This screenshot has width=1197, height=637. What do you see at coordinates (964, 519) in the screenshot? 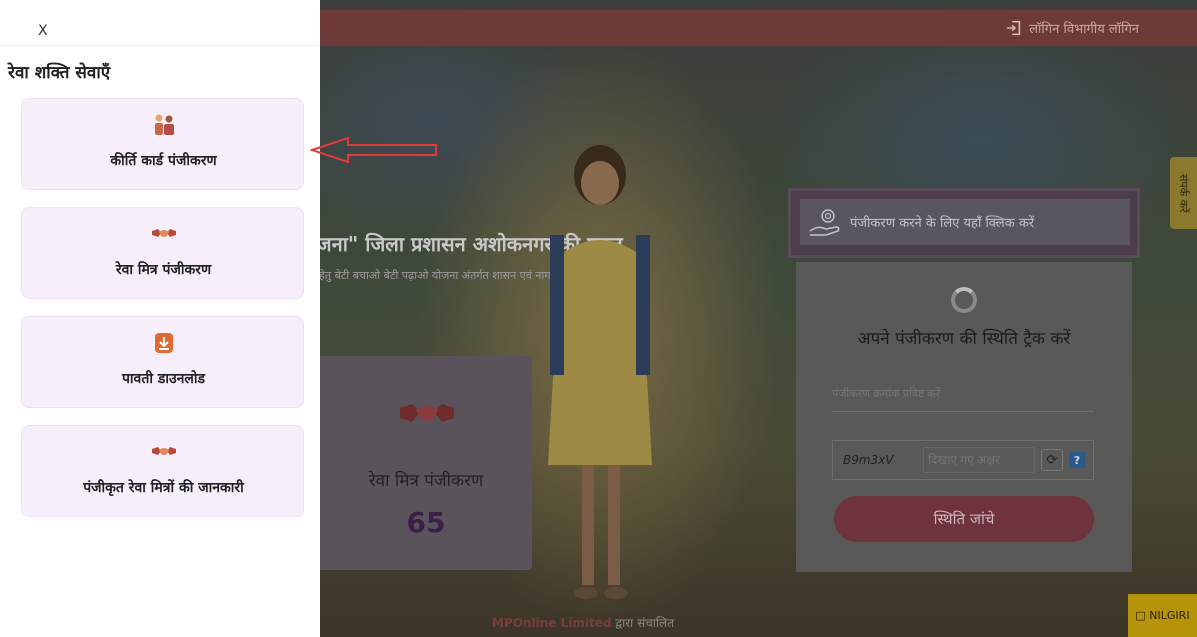
I see `check-status-button: स्थिति जांचे` at bounding box center [964, 519].